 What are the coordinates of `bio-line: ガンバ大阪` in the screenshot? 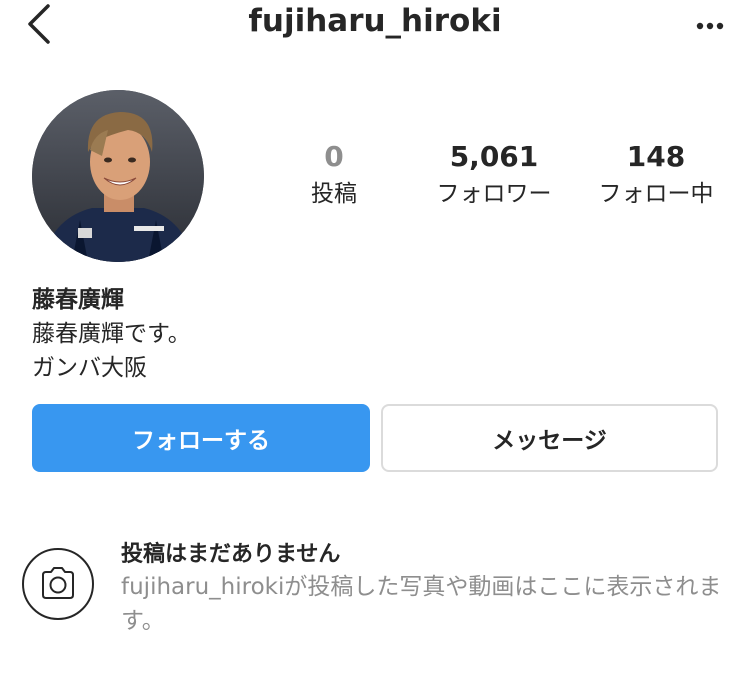 It's located at (89, 368).